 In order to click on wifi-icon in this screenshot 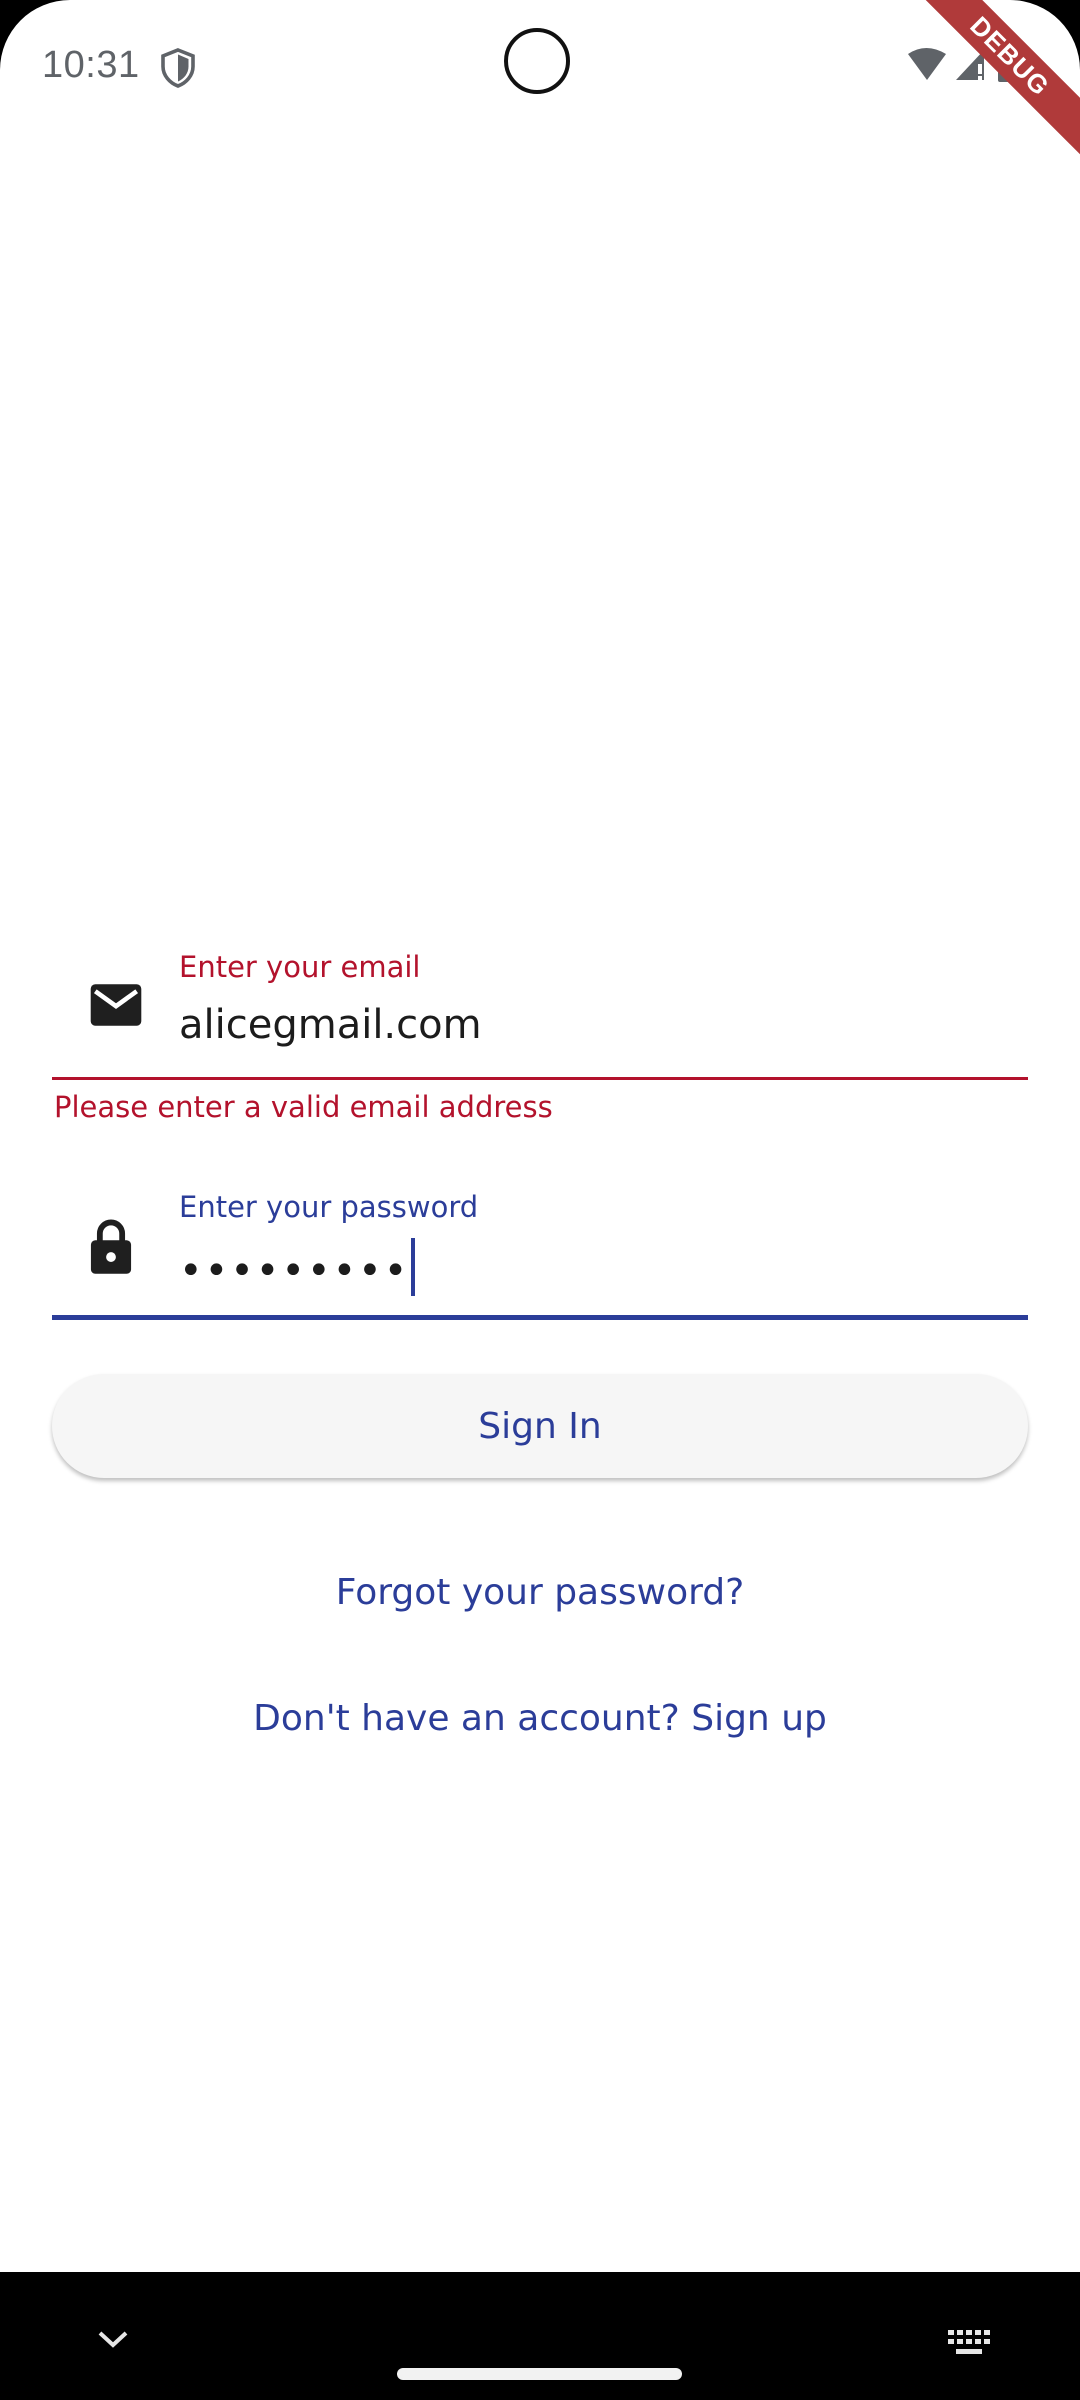, I will do `click(927, 64)`.